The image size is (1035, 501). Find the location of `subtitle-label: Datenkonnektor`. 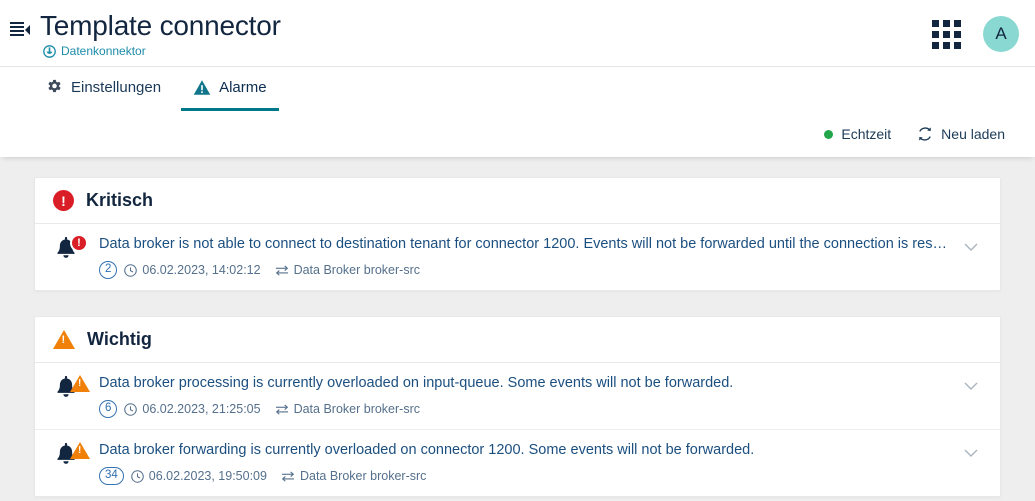

subtitle-label: Datenkonnektor is located at coordinates (103, 51).